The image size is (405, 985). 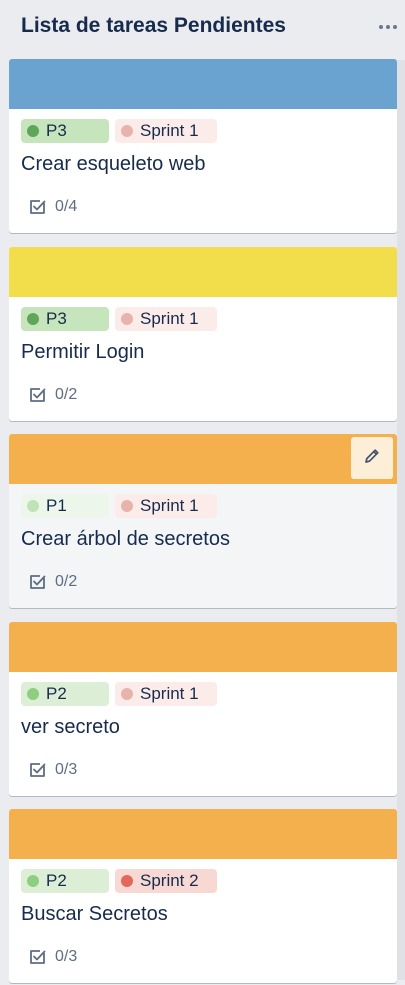 I want to click on pencil-icon, so click(x=372, y=458).